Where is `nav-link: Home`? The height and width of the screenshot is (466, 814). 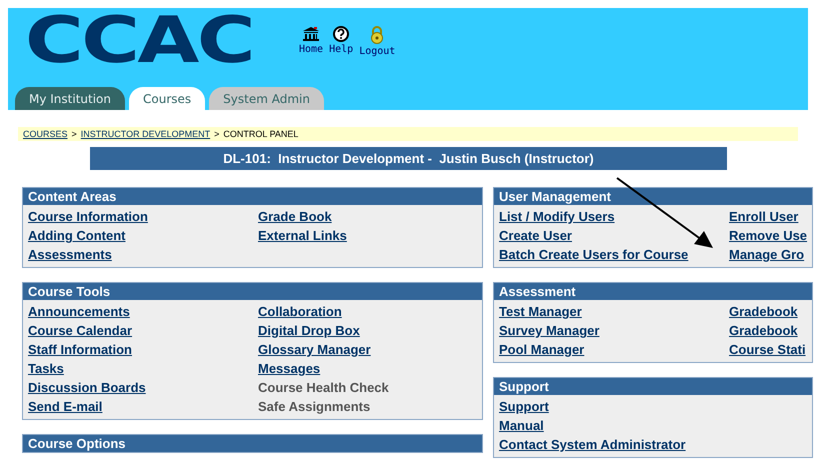
nav-link: Home is located at coordinates (311, 41).